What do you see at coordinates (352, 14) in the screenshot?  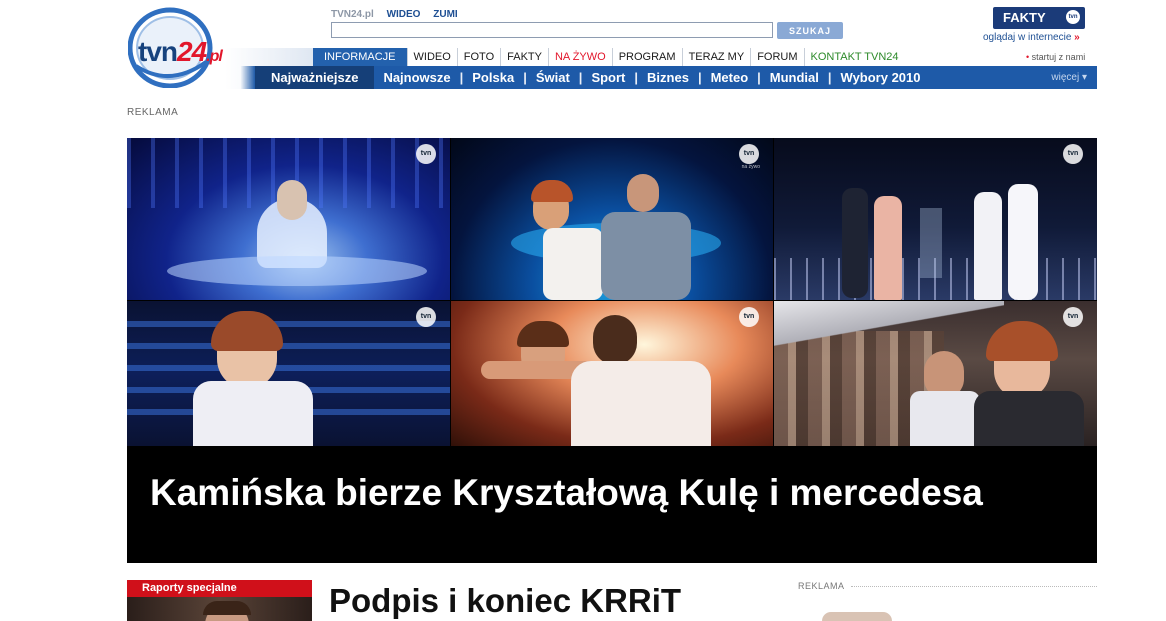 I see `site-link: TVN24.pl` at bounding box center [352, 14].